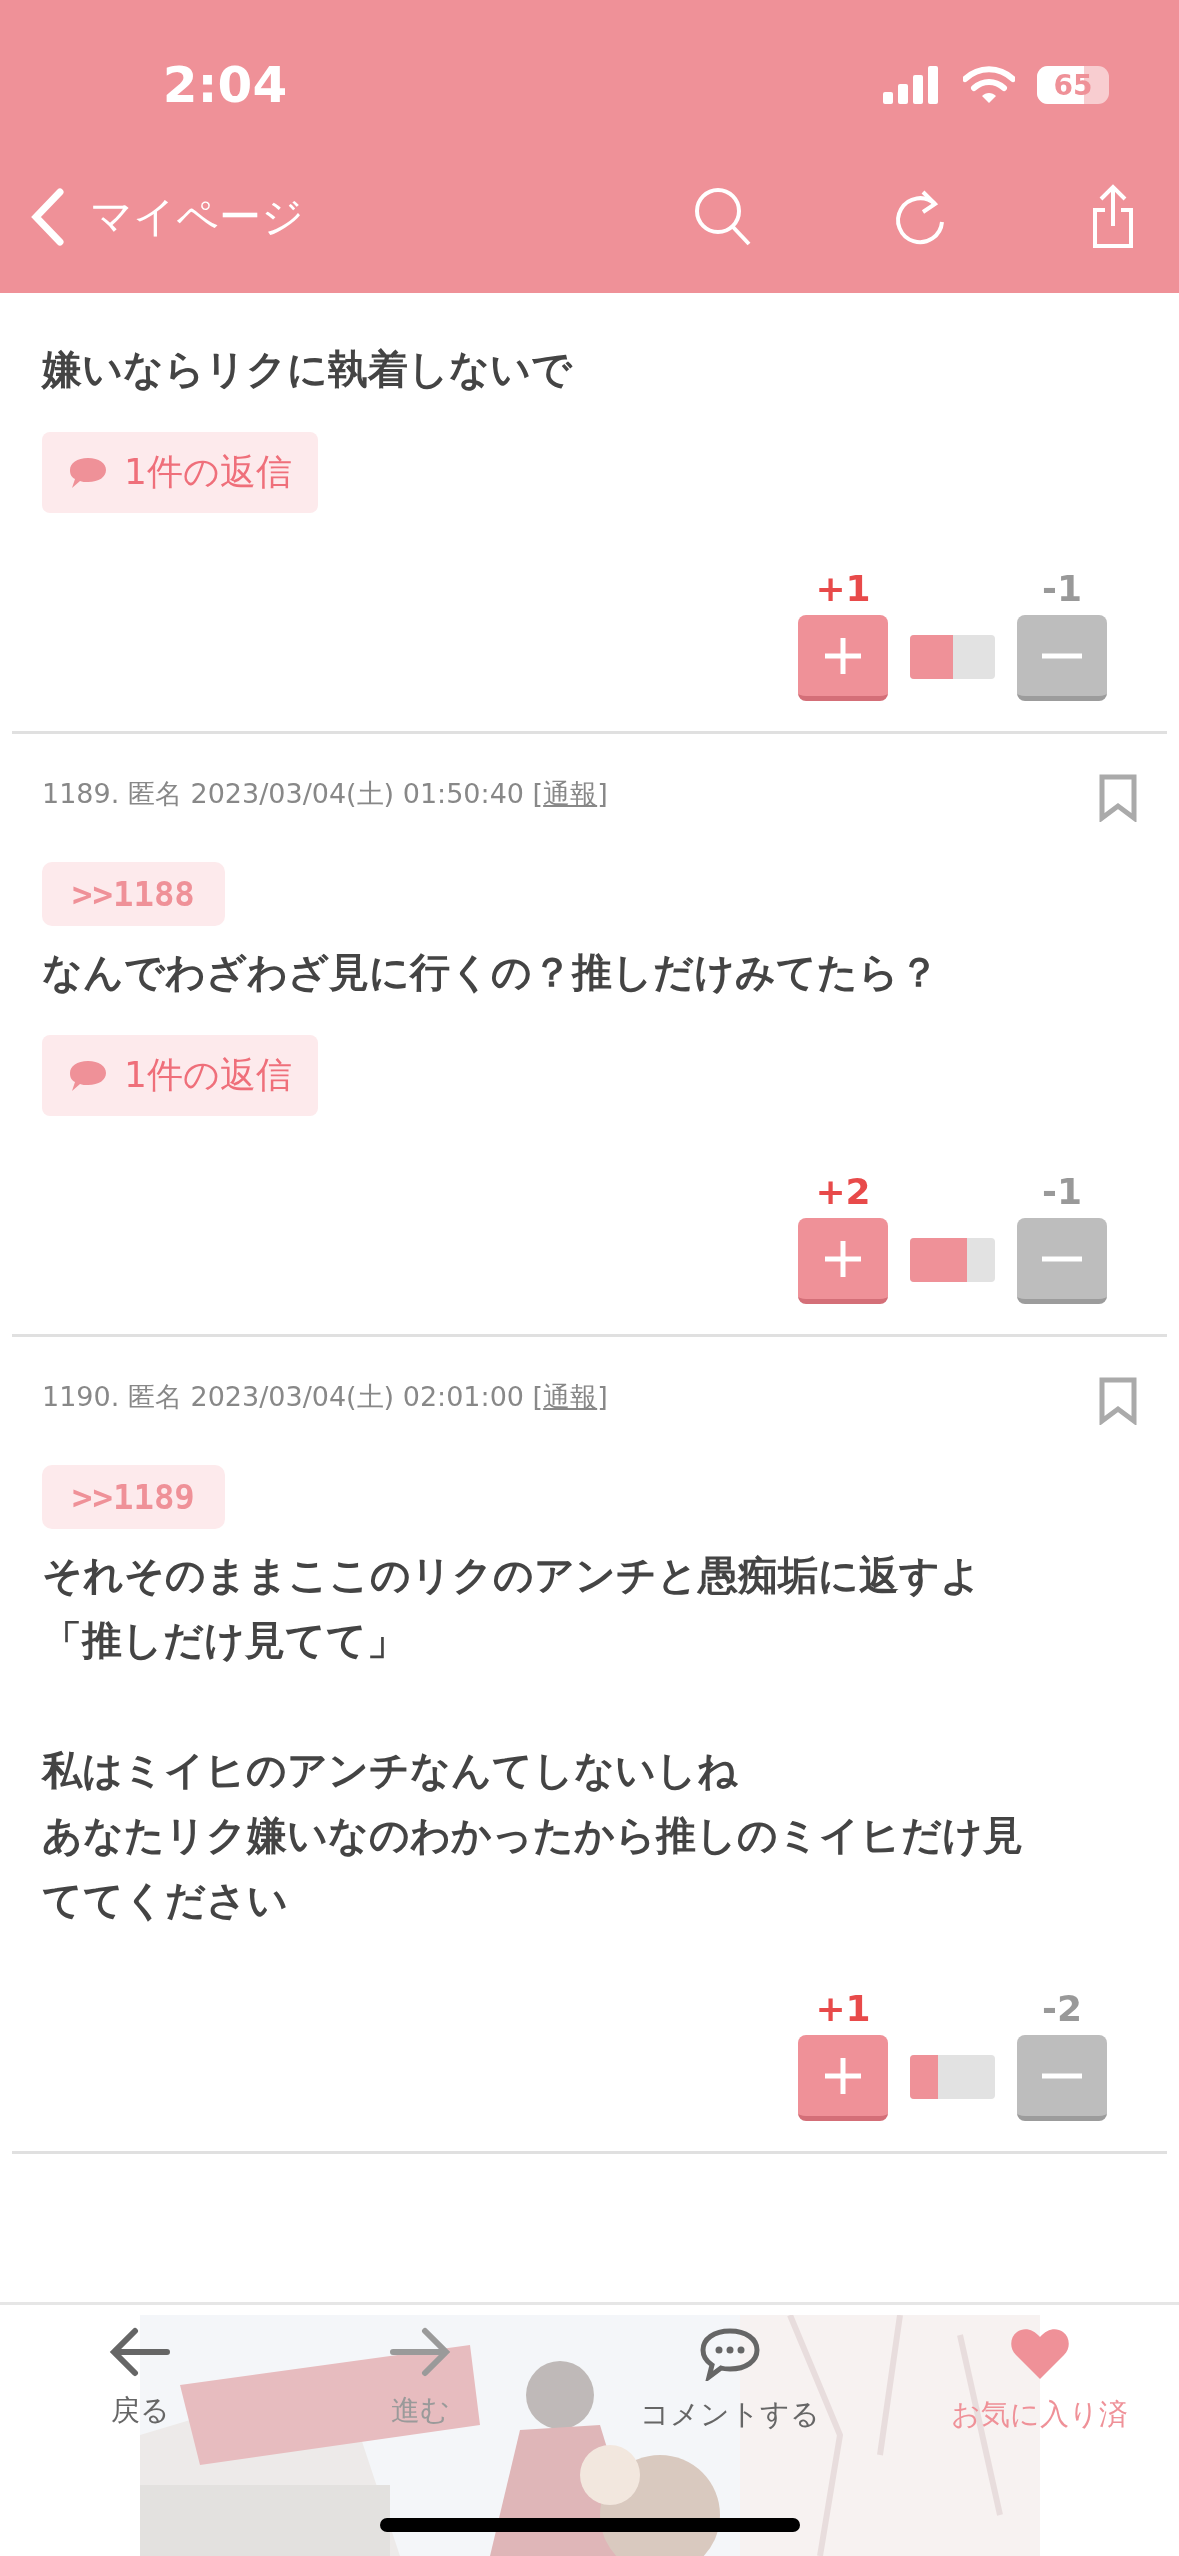  Describe the element at coordinates (912, 85) in the screenshot. I see `signal-icon` at that location.